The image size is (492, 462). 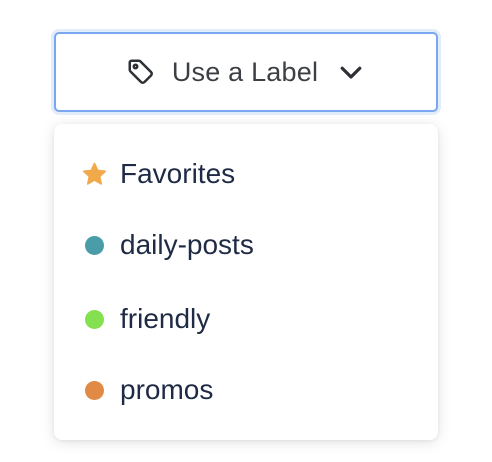 I want to click on menu-item-daily-posts: daily-posts, so click(x=167, y=245).